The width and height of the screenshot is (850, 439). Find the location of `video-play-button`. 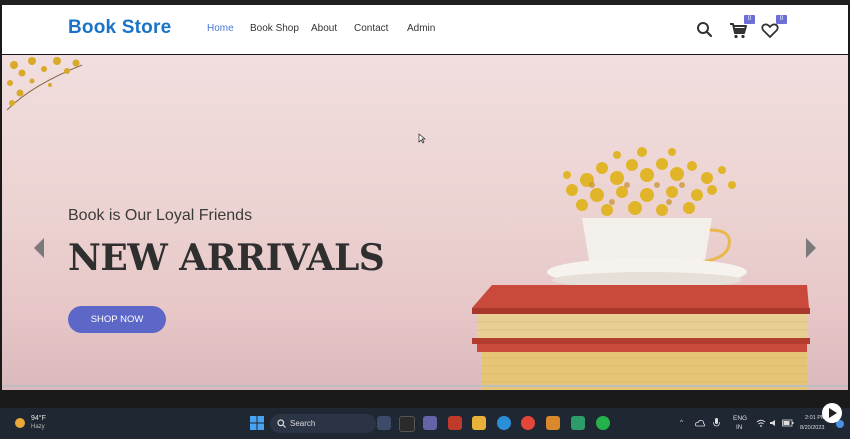

video-play-button is located at coordinates (832, 413).